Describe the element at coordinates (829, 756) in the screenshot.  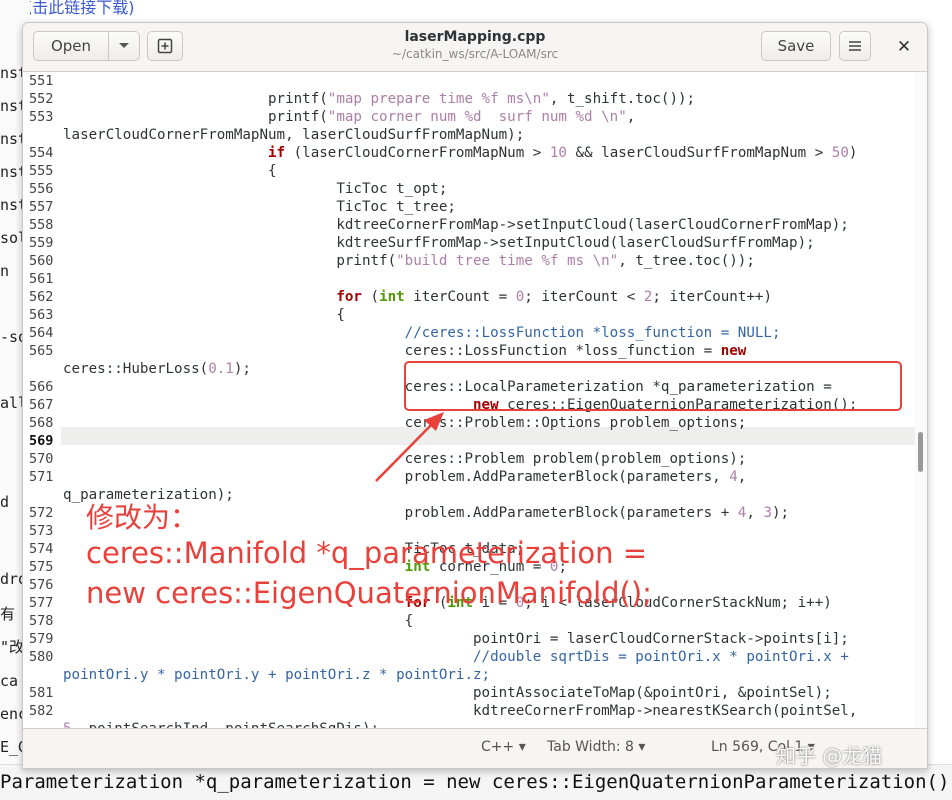
I see `watermark: 知乎 @龙猫` at that location.